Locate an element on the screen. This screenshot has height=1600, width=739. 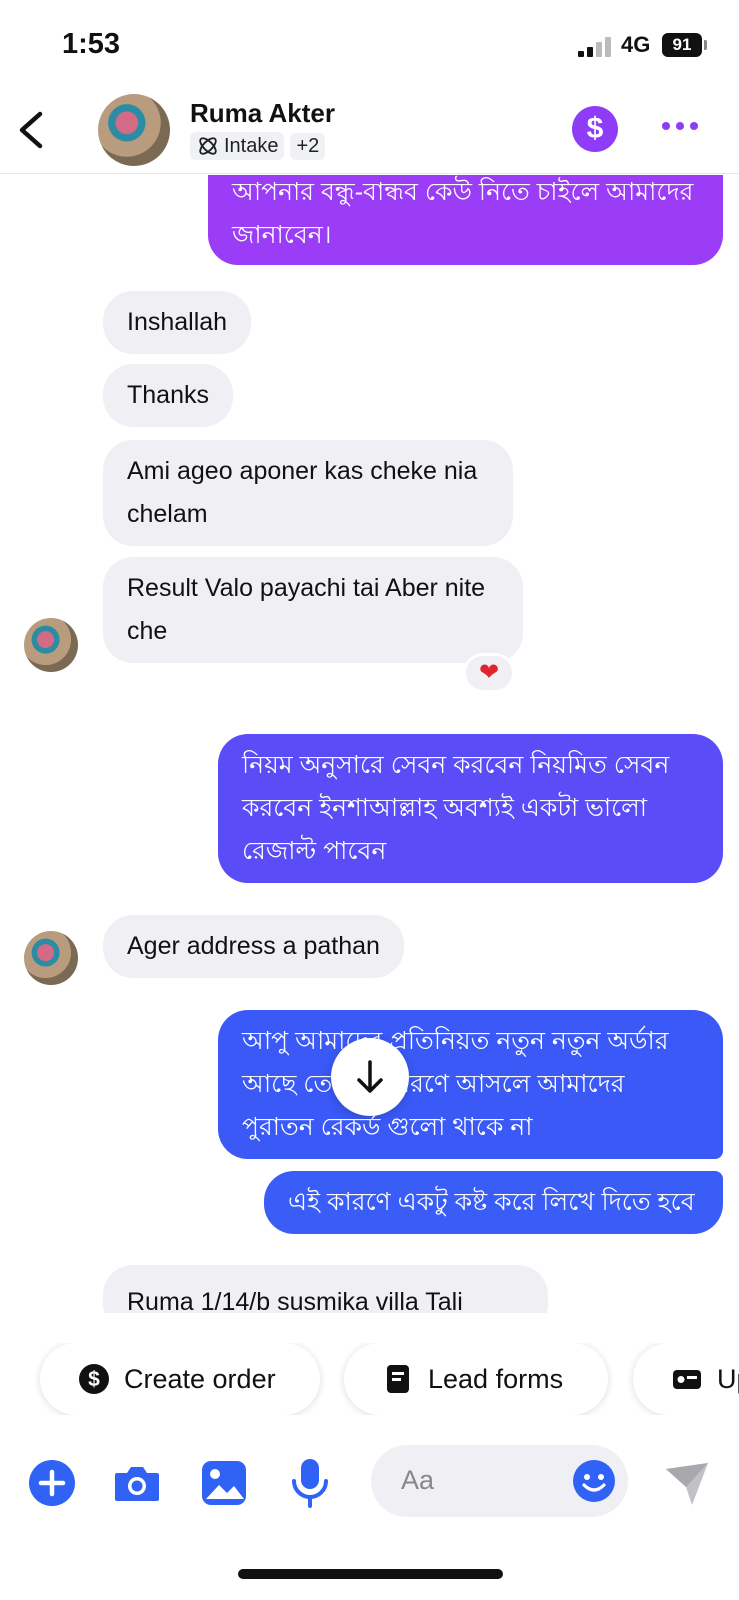
microphone-icon is located at coordinates (310, 1483).